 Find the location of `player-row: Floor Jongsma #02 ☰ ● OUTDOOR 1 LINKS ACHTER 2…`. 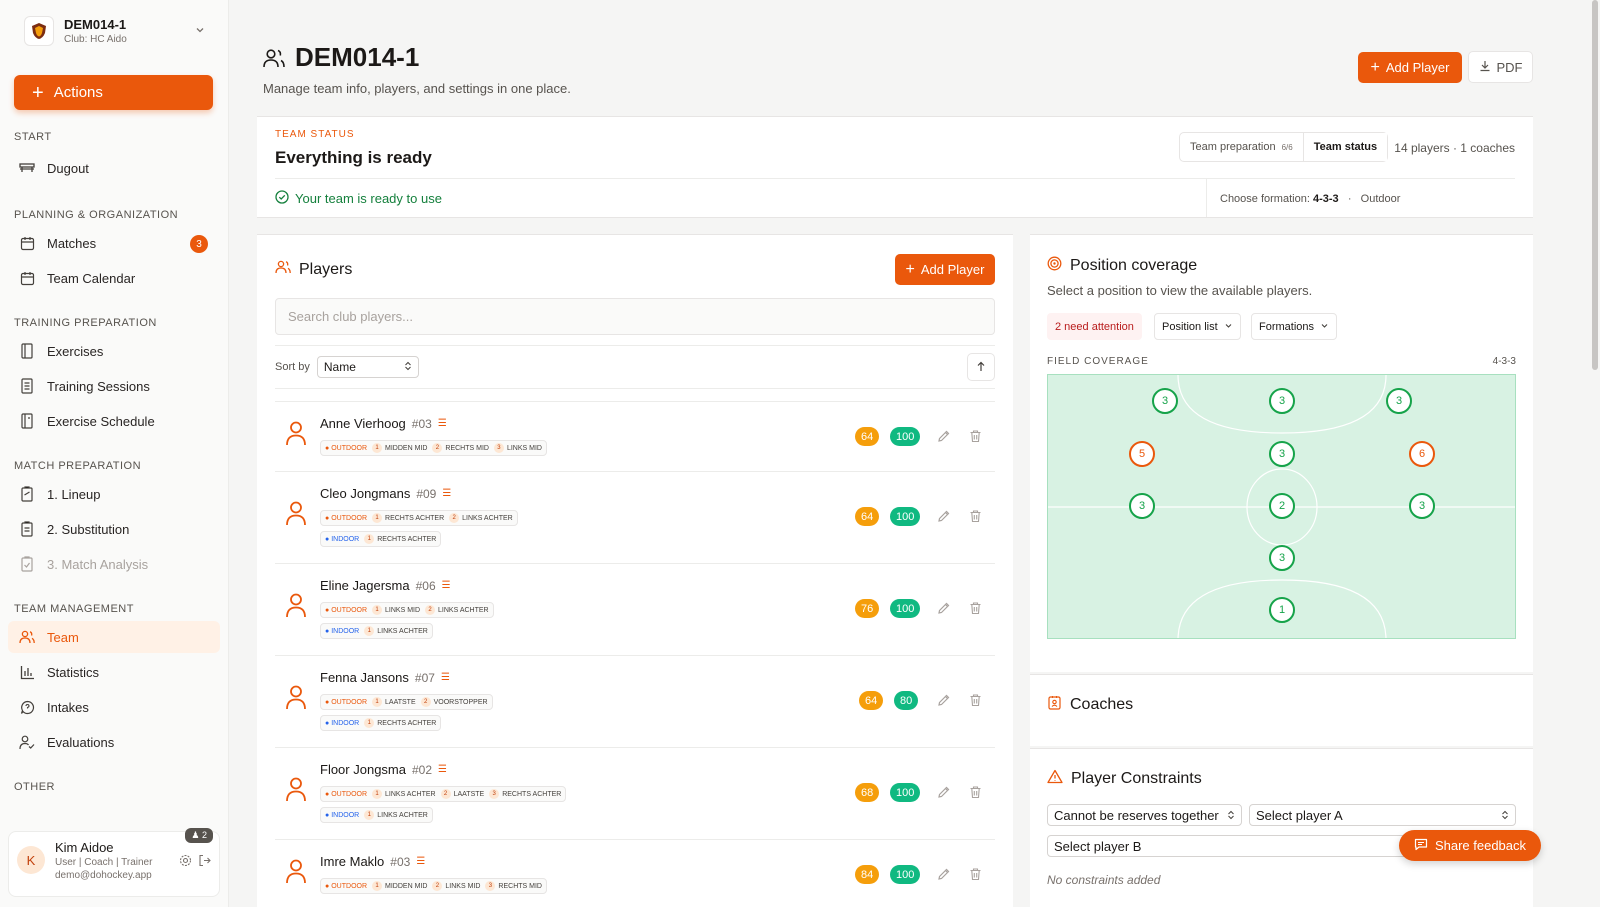

player-row: Floor Jongsma #02 ☰ ● OUTDOOR 1 LINKS ACHTER 2… is located at coordinates (635, 793).